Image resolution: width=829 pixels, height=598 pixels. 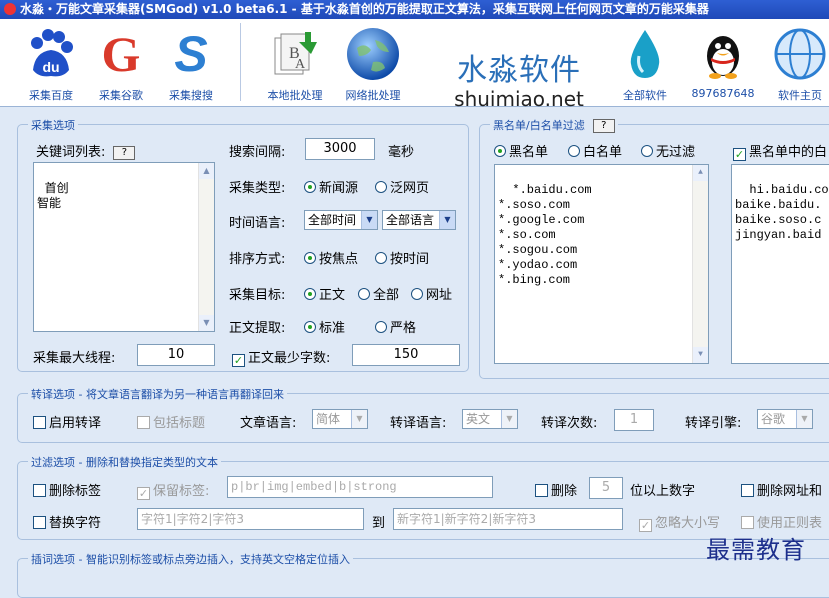 What do you see at coordinates (257, 295) in the screenshot?
I see `target-label: 采集目标:` at bounding box center [257, 295].